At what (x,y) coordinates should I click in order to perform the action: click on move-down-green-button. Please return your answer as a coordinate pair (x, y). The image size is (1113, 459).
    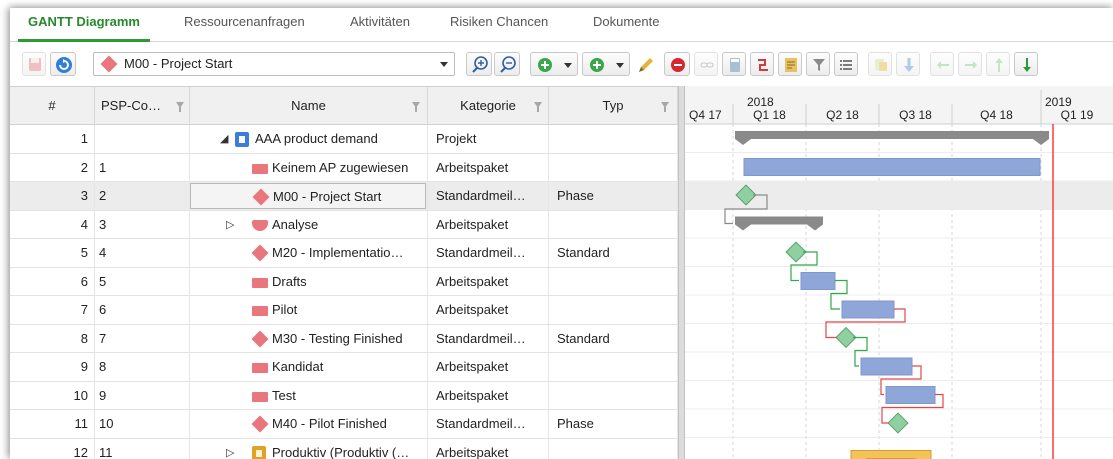
    Looking at the image, I should click on (1026, 64).